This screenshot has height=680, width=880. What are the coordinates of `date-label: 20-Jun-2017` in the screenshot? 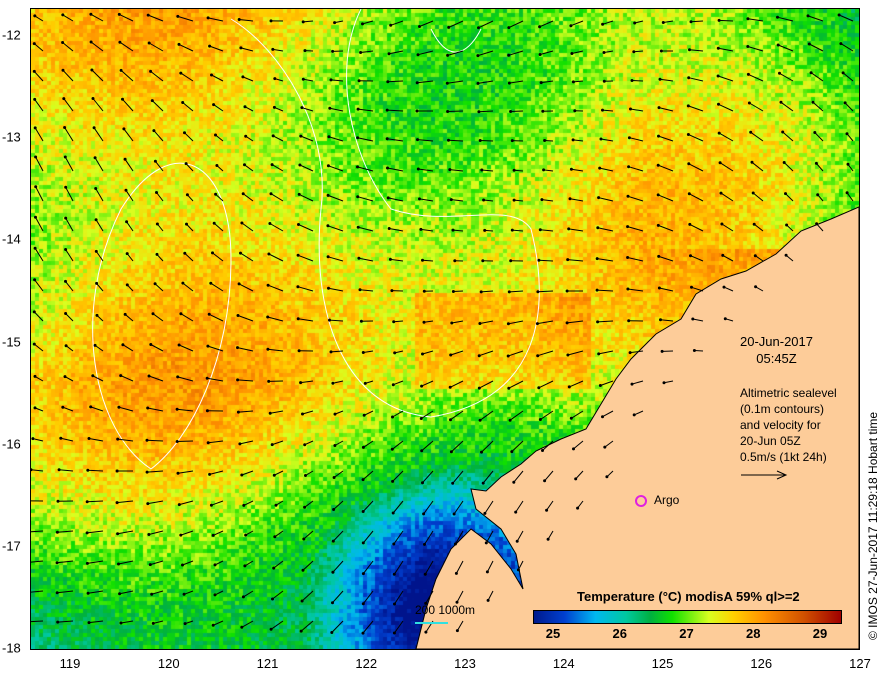 It's located at (776, 341).